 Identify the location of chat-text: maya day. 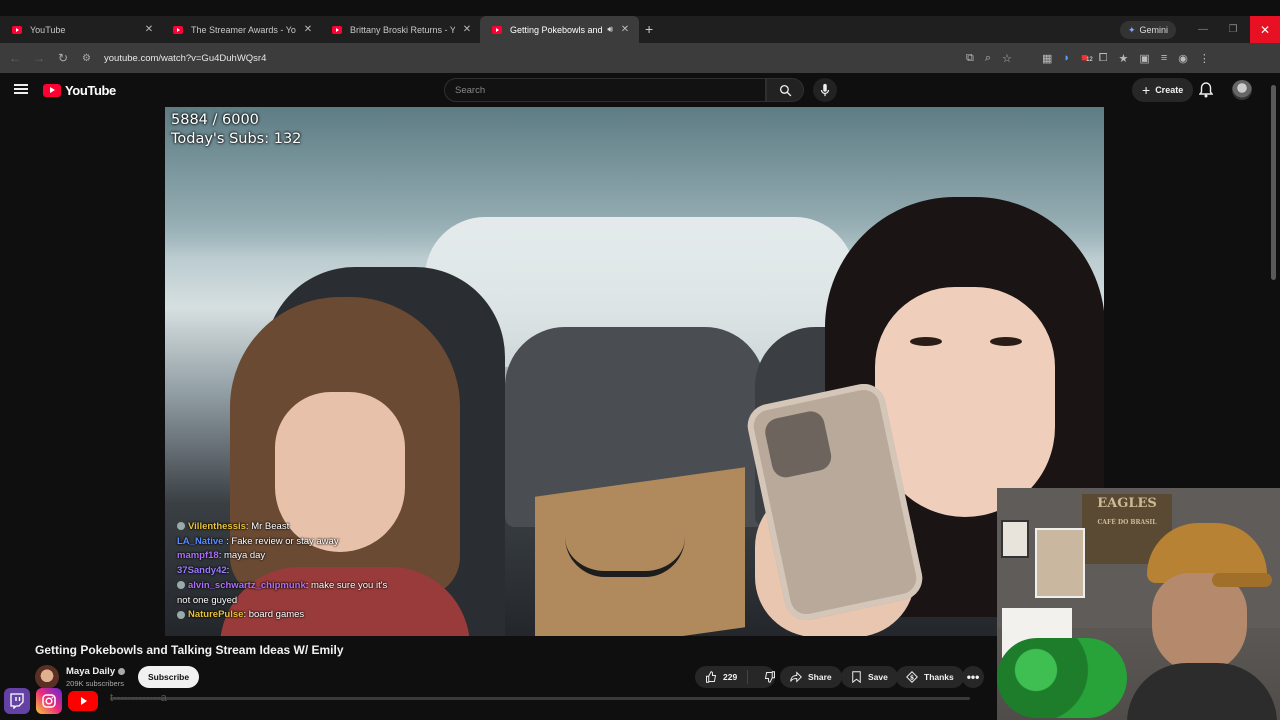
(245, 556).